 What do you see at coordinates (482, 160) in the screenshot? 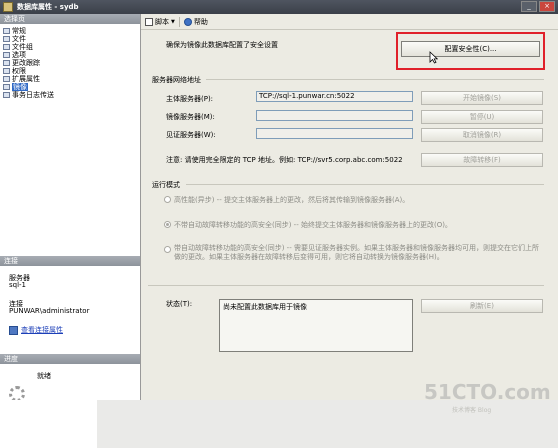
I see `failover-button: 故障转移(F)` at bounding box center [482, 160].